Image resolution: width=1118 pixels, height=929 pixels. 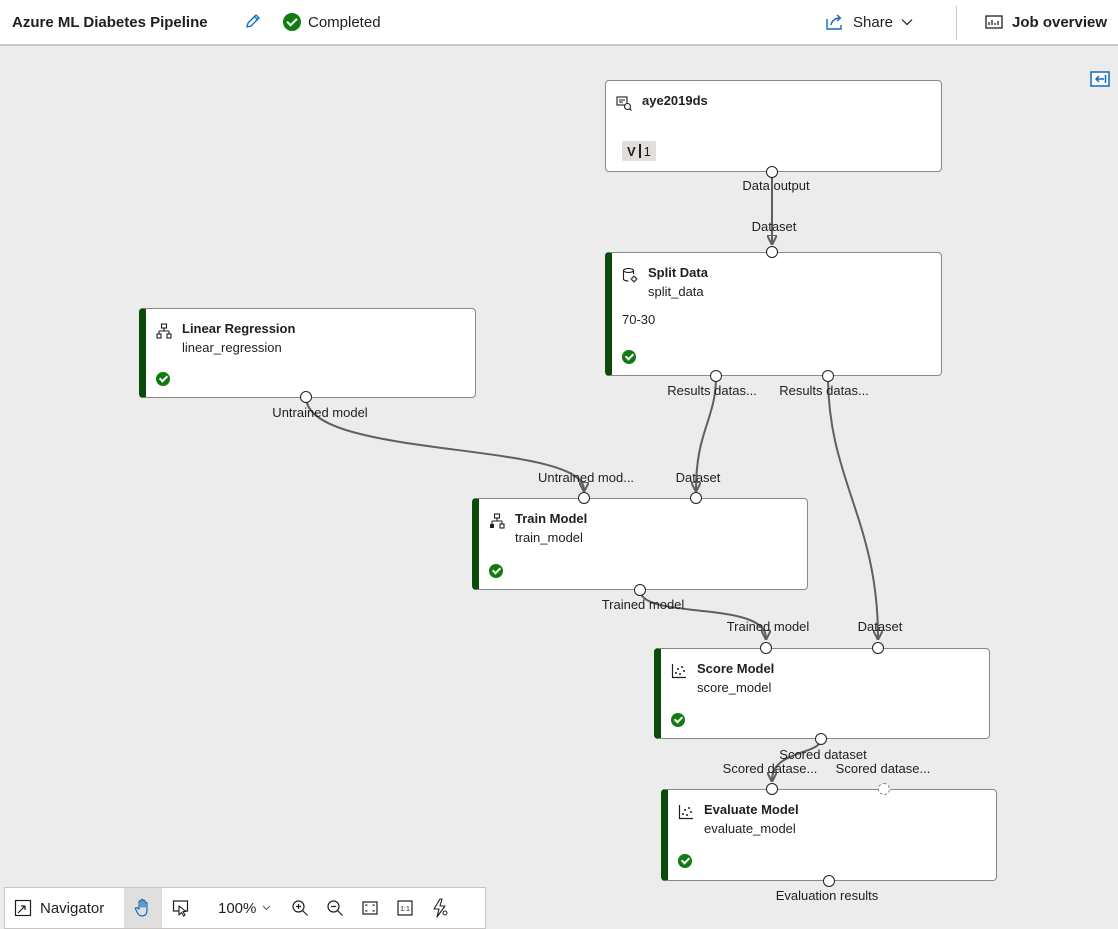 I want to click on evaluate-model-title: Evaluate Model, so click(x=751, y=809).